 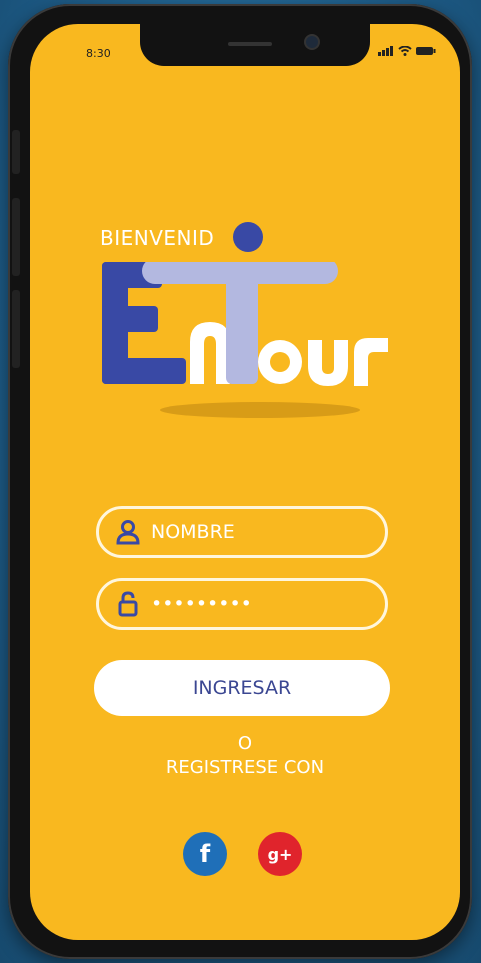 I want to click on welcome-text: BIENVENID, so click(x=157, y=238).